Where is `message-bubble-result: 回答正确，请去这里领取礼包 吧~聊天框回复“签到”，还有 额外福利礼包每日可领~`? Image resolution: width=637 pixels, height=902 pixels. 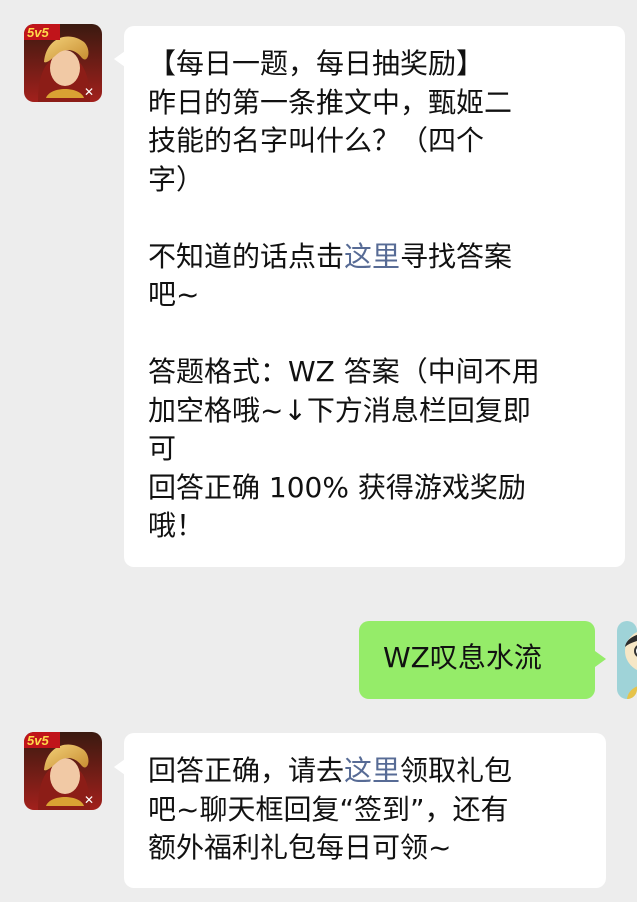 message-bubble-result: 回答正确，请去这里领取礼包 吧~聊天框回复“签到”，还有 额外福利礼包每日可领~ is located at coordinates (365, 810).